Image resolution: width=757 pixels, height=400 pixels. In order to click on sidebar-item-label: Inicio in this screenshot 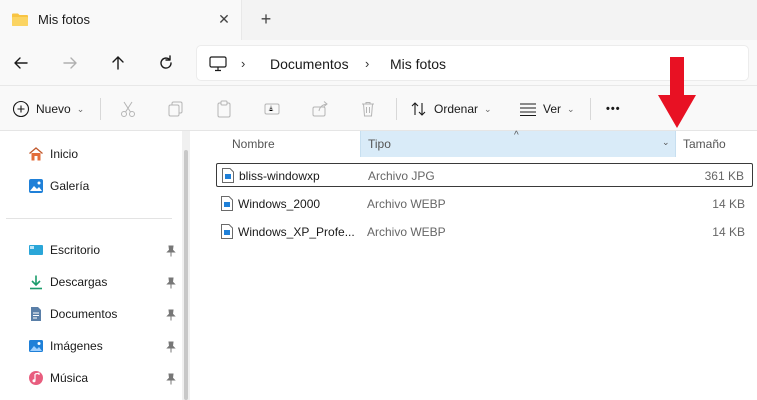, I will do `click(64, 154)`.